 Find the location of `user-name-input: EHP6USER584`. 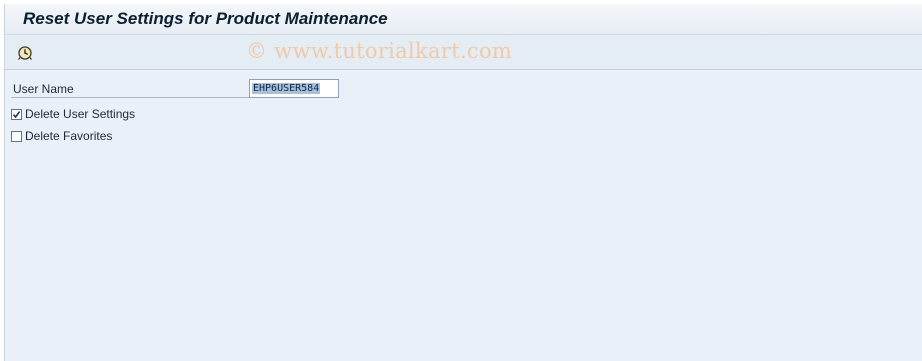

user-name-input: EHP6USER584 is located at coordinates (294, 88).